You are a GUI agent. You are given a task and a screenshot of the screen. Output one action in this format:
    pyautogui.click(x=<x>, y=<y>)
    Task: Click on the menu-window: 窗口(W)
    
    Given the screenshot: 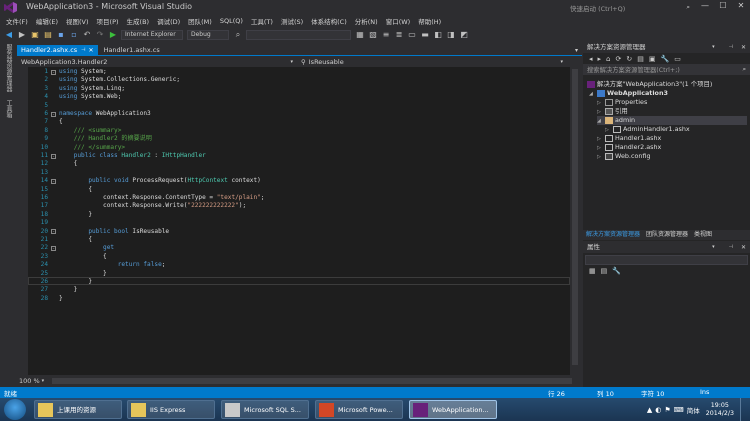 What is the action you would take?
    pyautogui.click(x=398, y=21)
    